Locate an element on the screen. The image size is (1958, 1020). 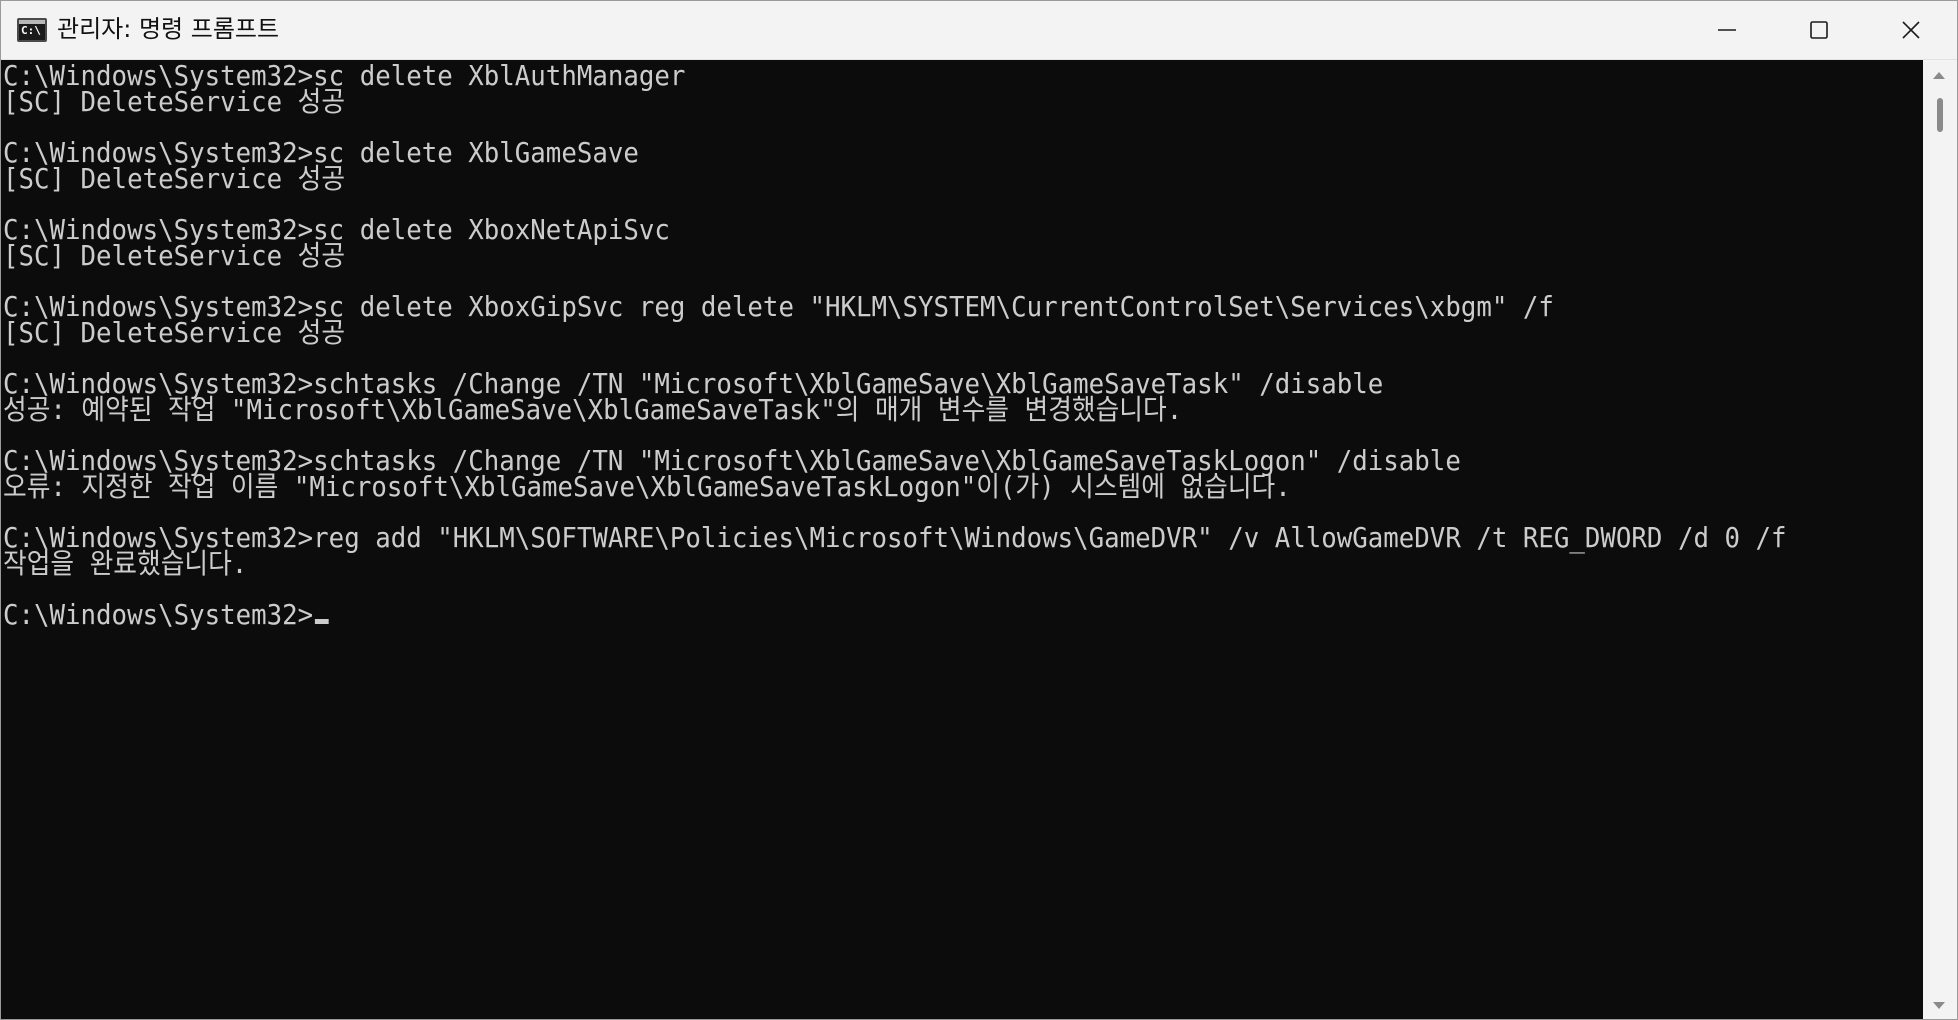
prompt-text: C:\Windows\System32> is located at coordinates (158, 614).